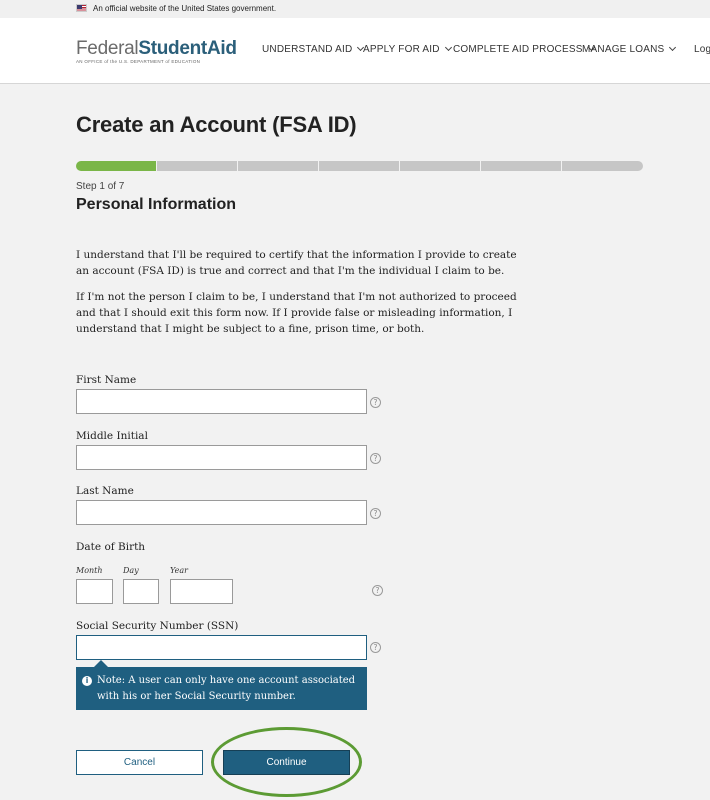 The height and width of the screenshot is (800, 710). I want to click on middle-initial-label: Middle Initial, so click(112, 436).